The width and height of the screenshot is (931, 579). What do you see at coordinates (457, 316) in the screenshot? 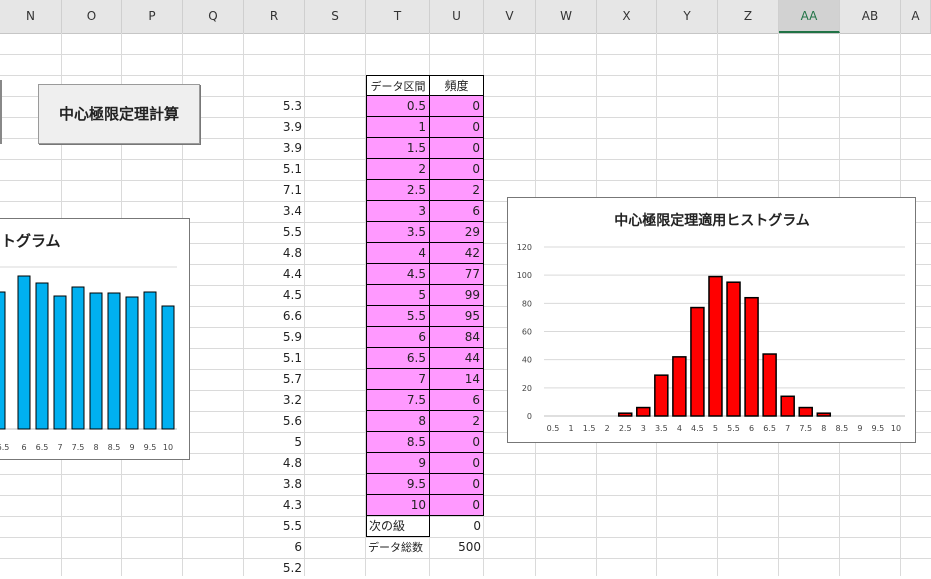
I see `frequency-cell: 95` at bounding box center [457, 316].